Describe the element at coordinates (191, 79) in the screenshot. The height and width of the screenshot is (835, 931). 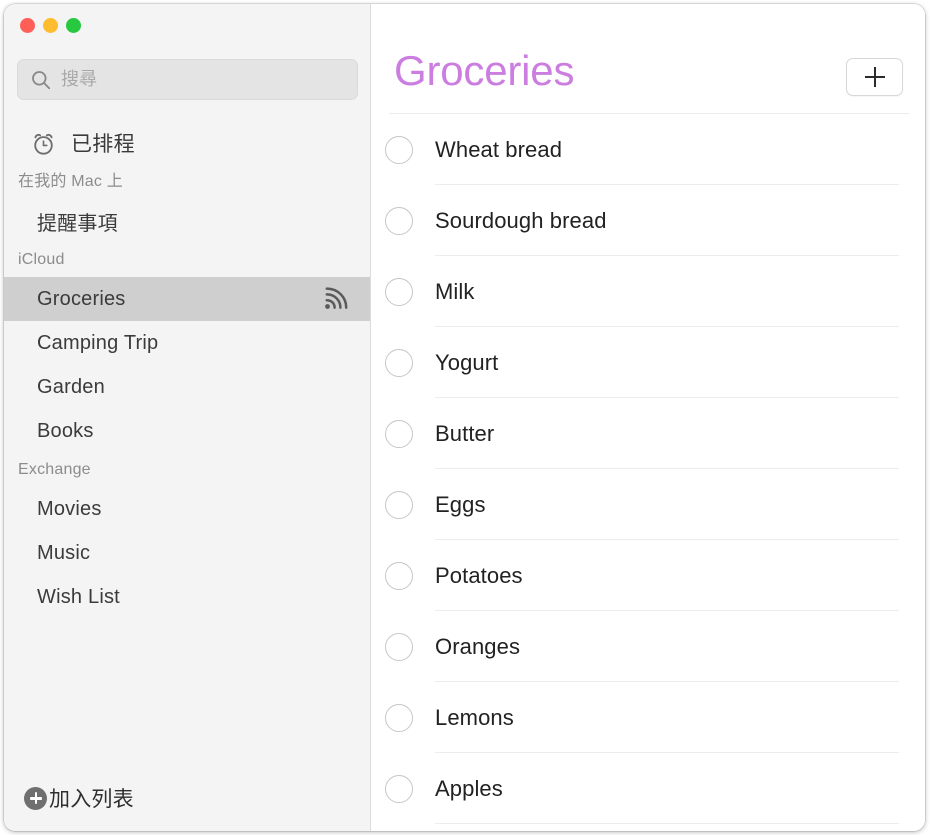
I see `search-input` at that location.